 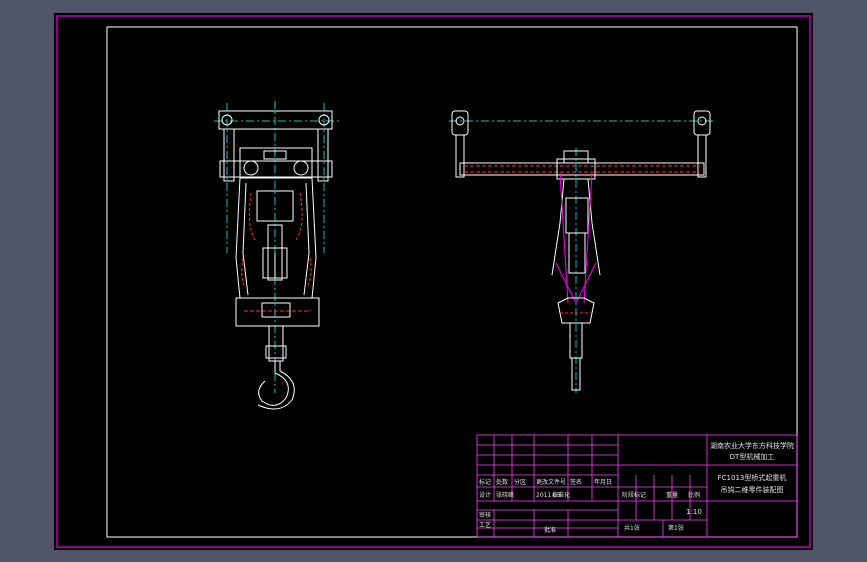 I want to click on header-approve: 批准, so click(x=550, y=530).